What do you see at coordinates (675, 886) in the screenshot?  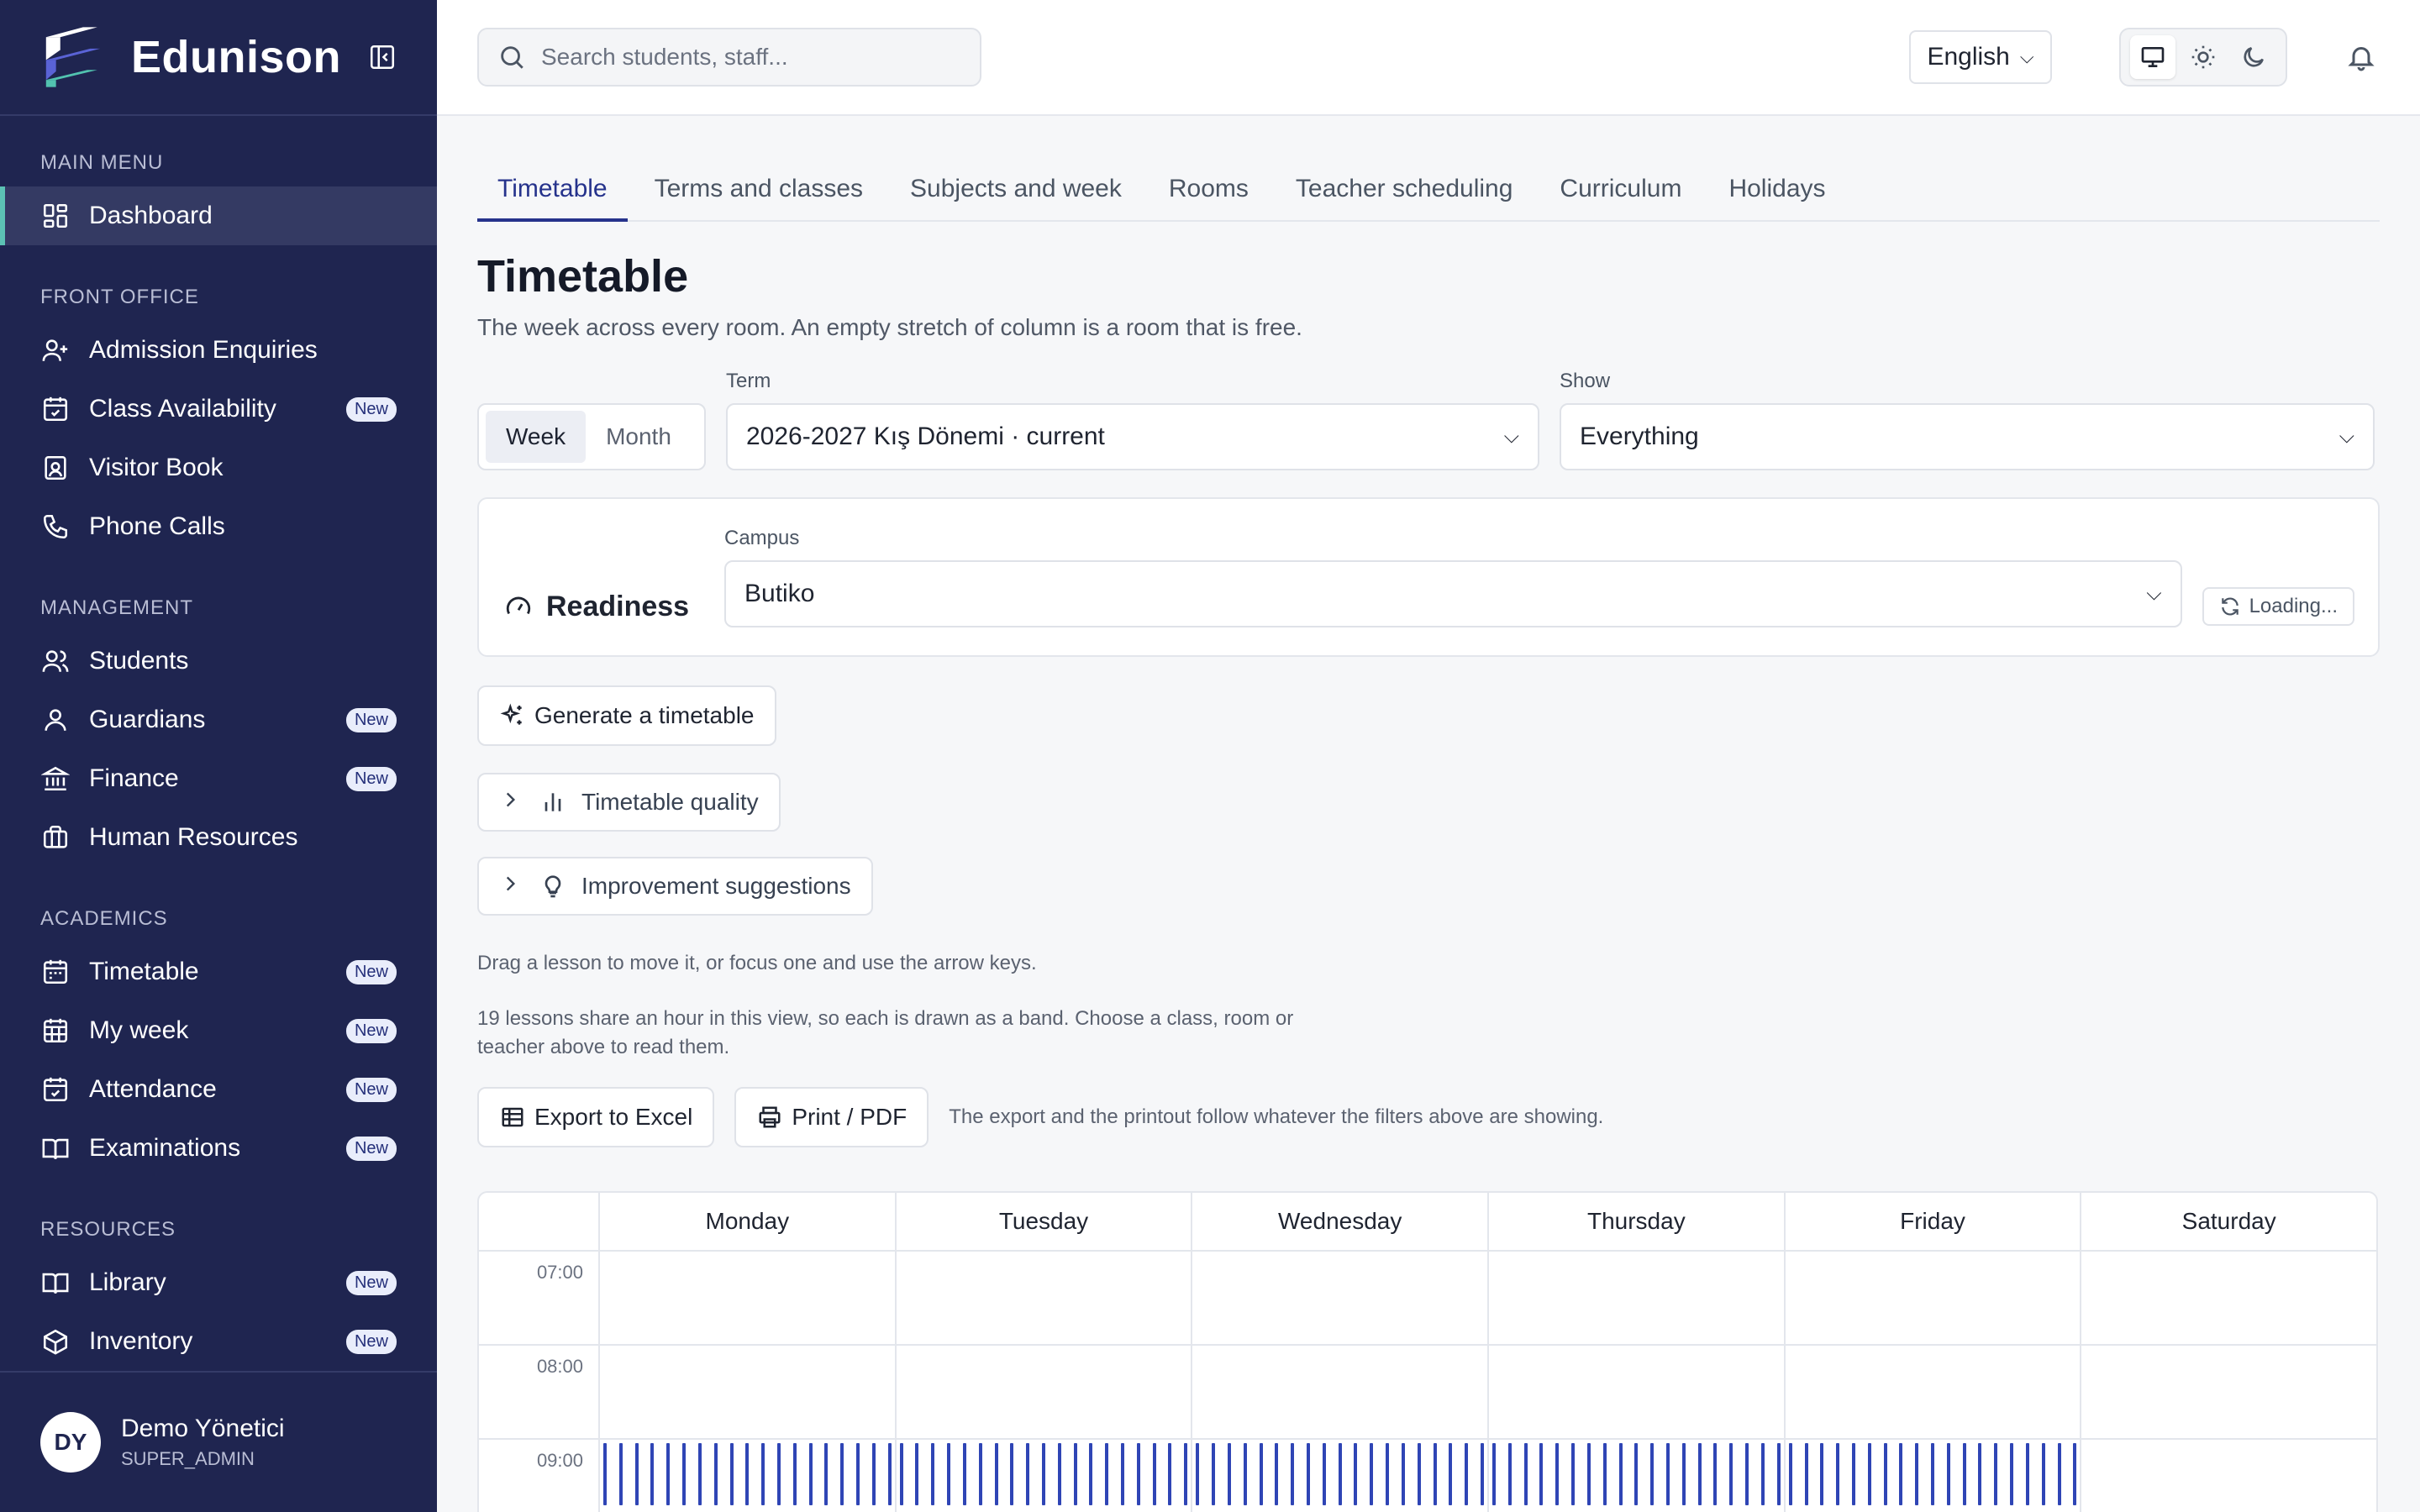 I see `improvement-suggestions-toggle: Improvement suggestions` at bounding box center [675, 886].